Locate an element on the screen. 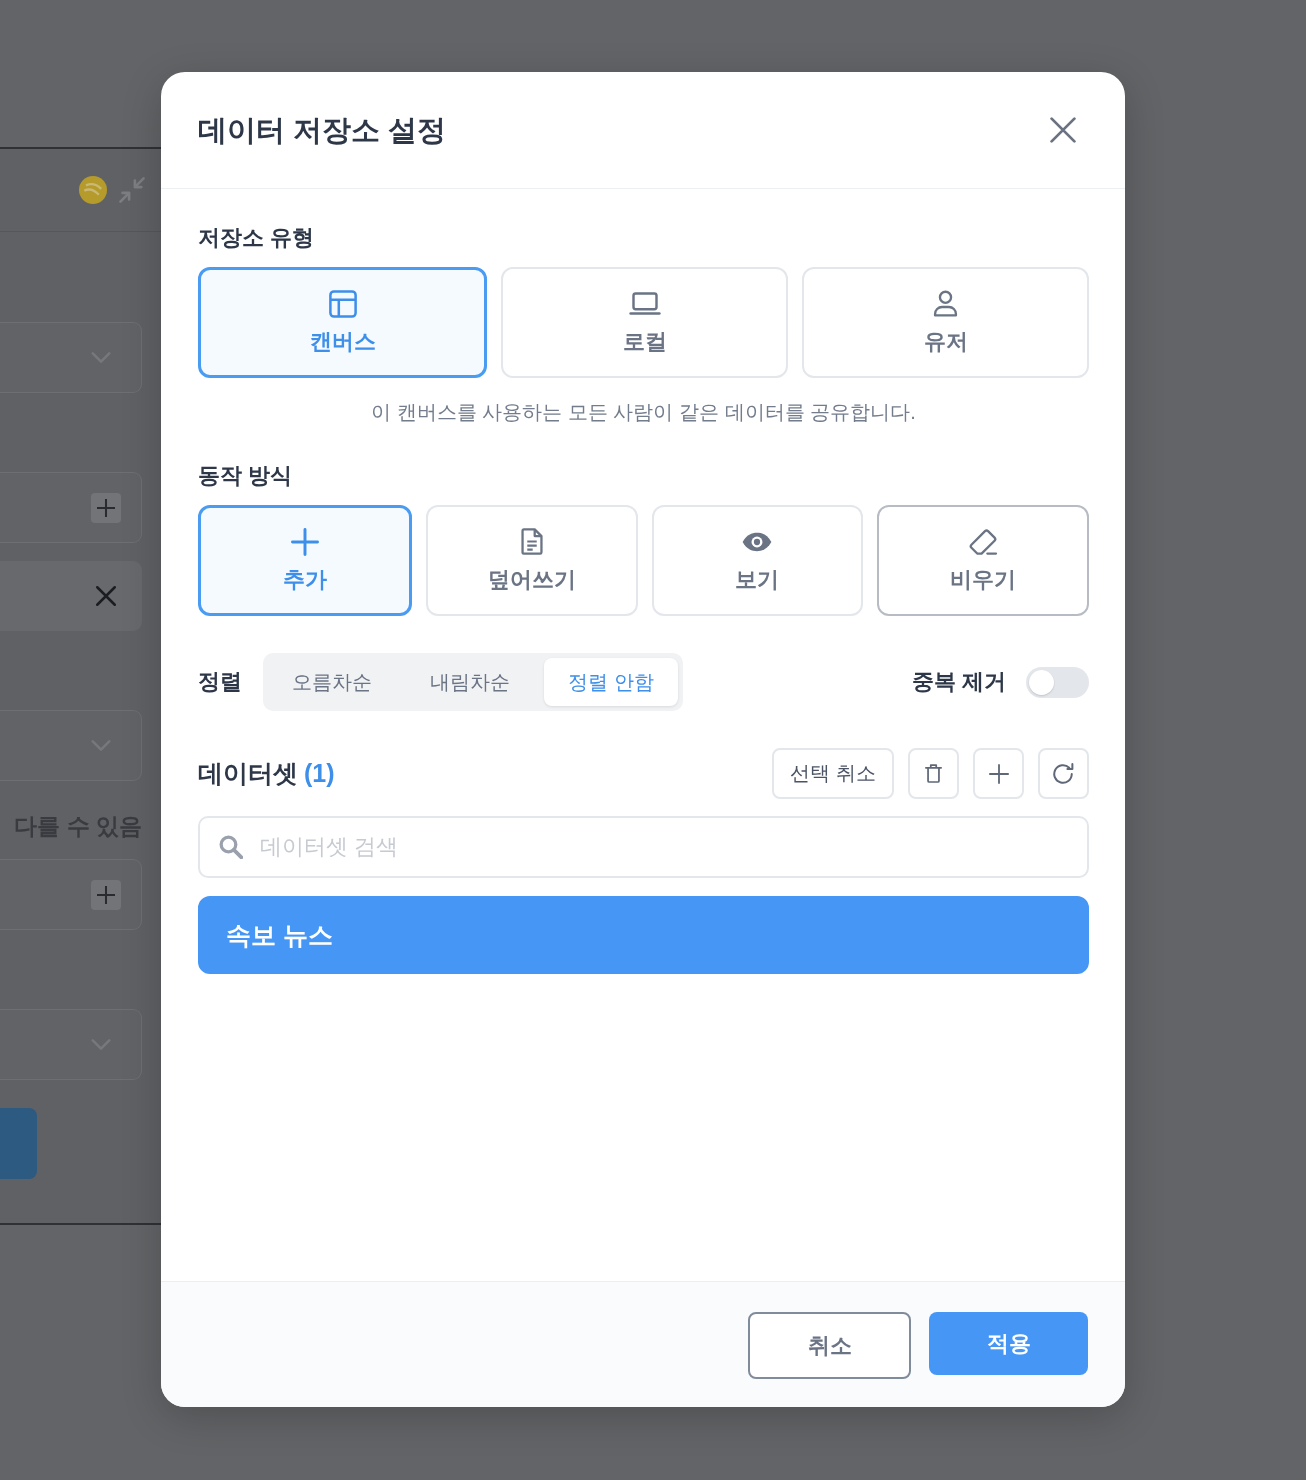 Image resolution: width=1306 pixels, height=1480 pixels. search-field: 데이터셋 검색 is located at coordinates (643, 847).